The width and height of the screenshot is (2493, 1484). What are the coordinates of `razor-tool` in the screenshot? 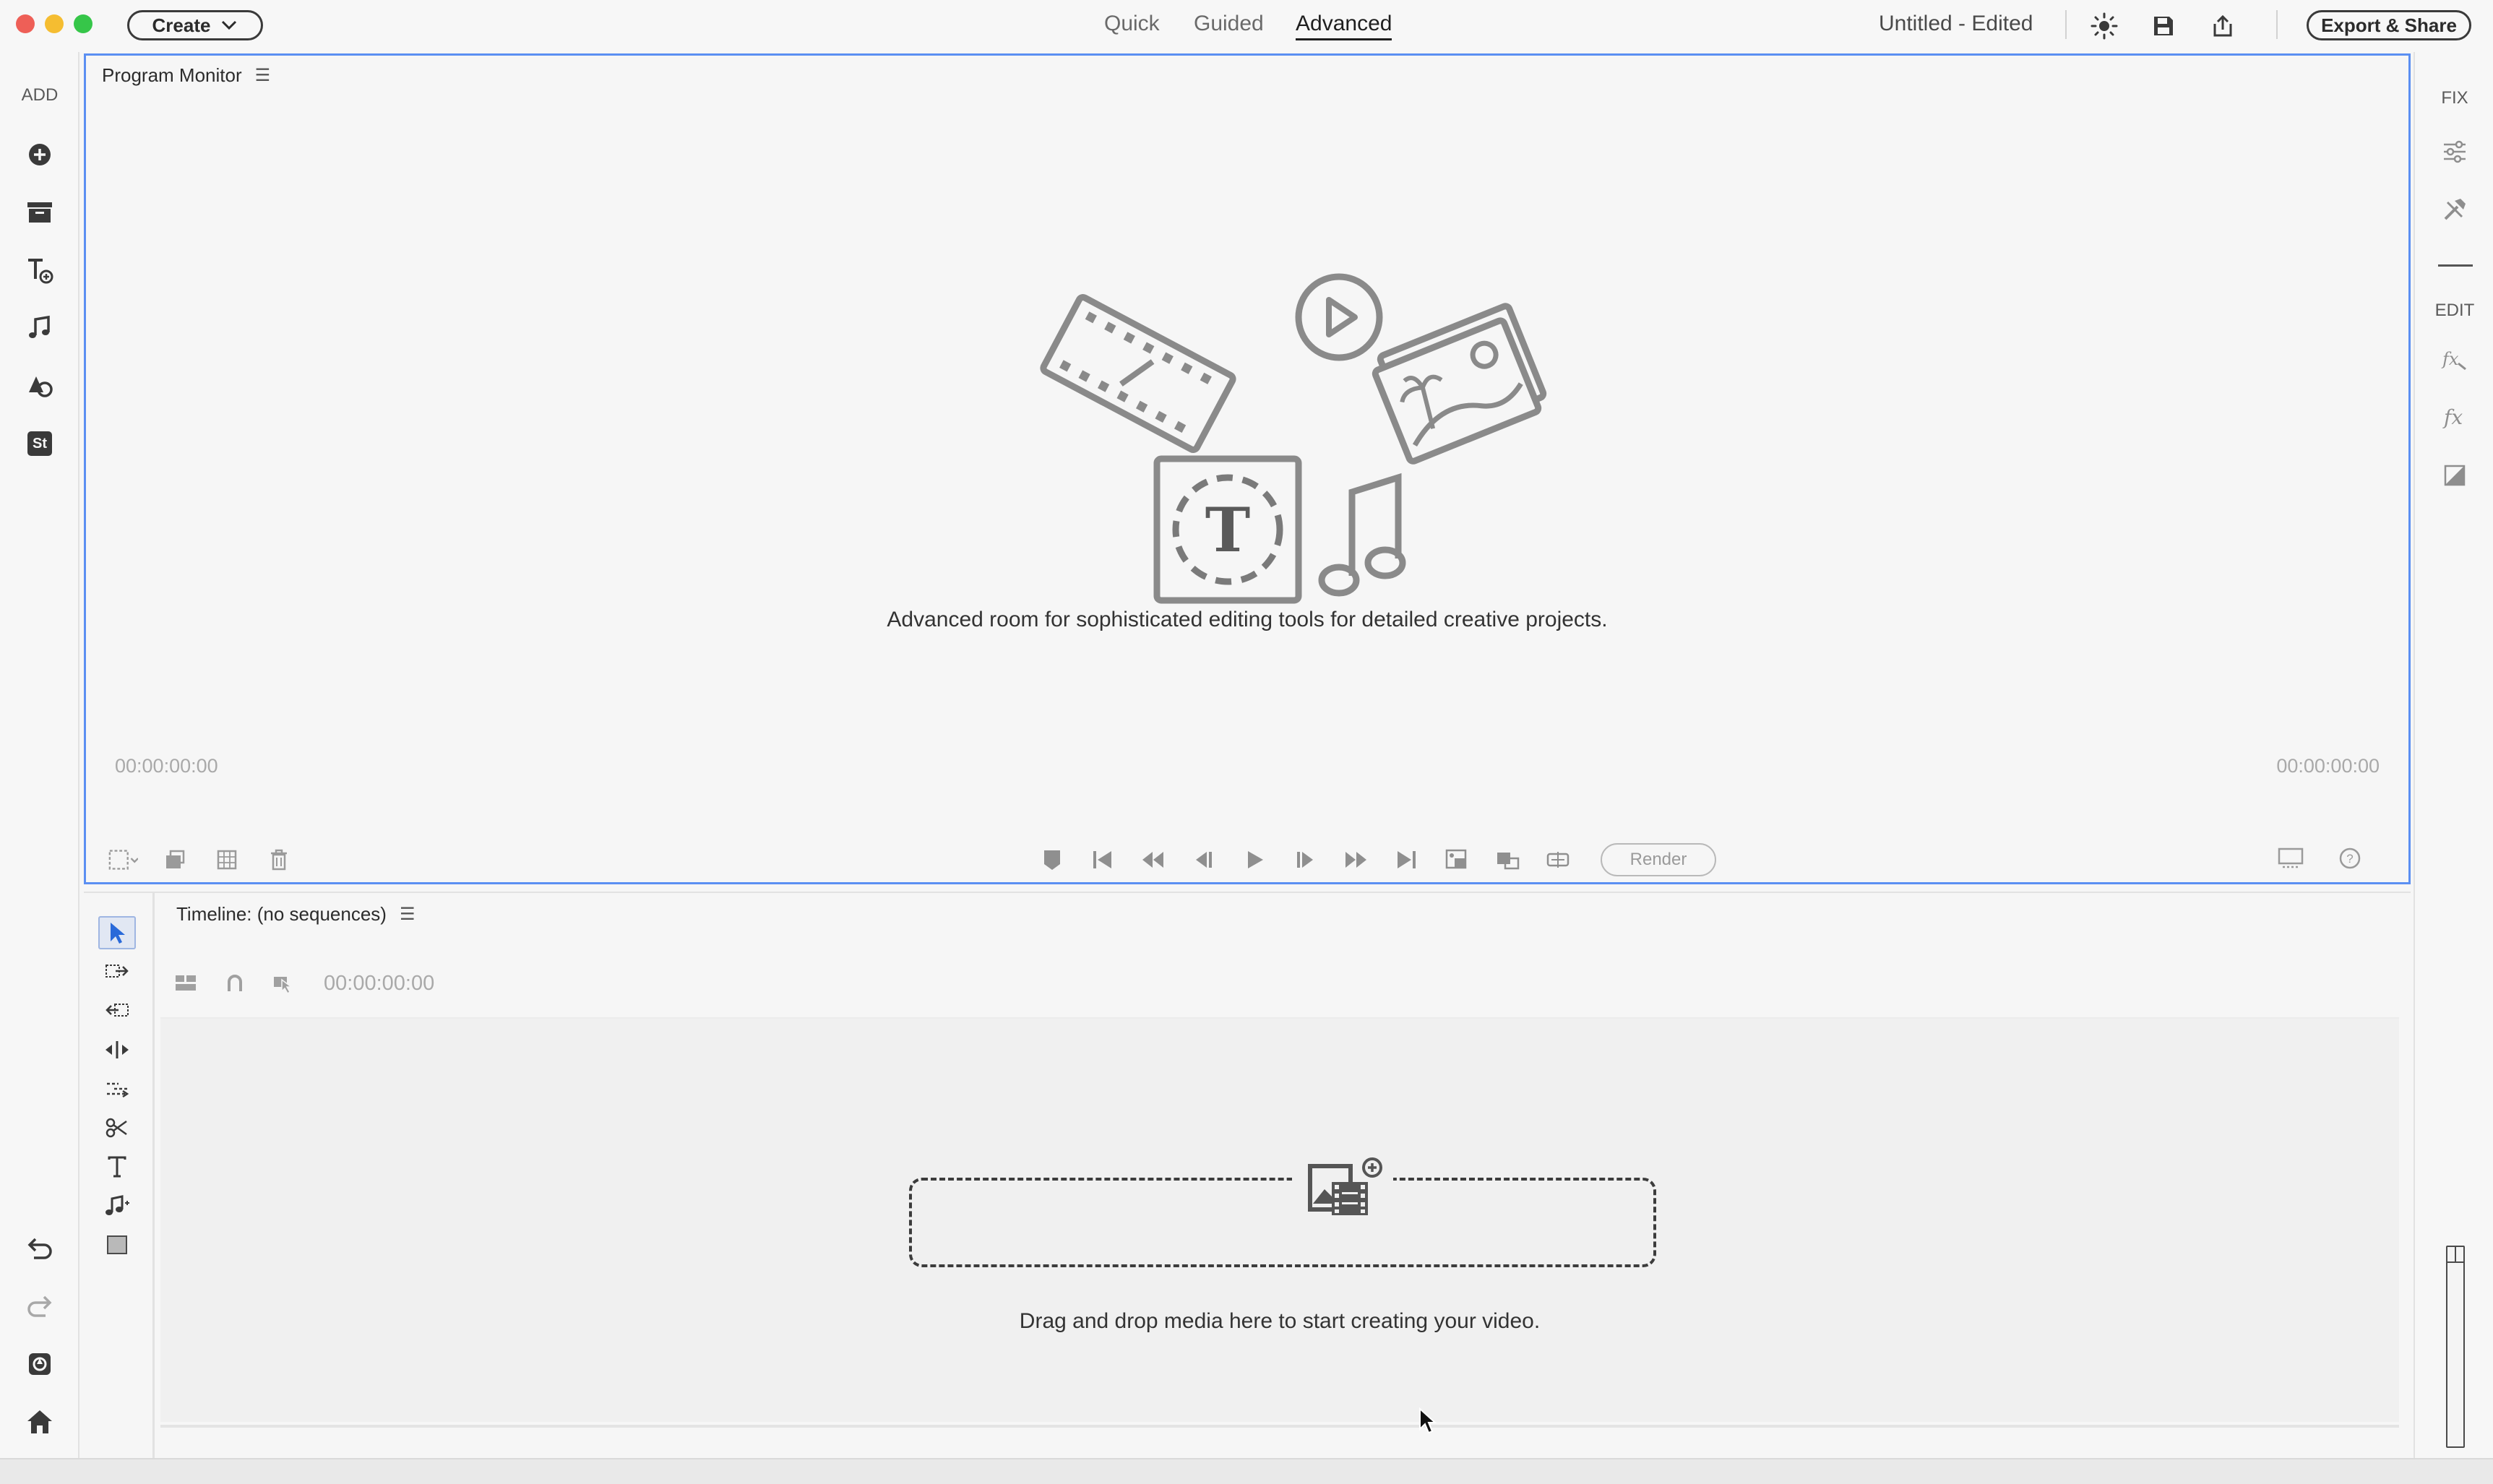 It's located at (117, 1127).